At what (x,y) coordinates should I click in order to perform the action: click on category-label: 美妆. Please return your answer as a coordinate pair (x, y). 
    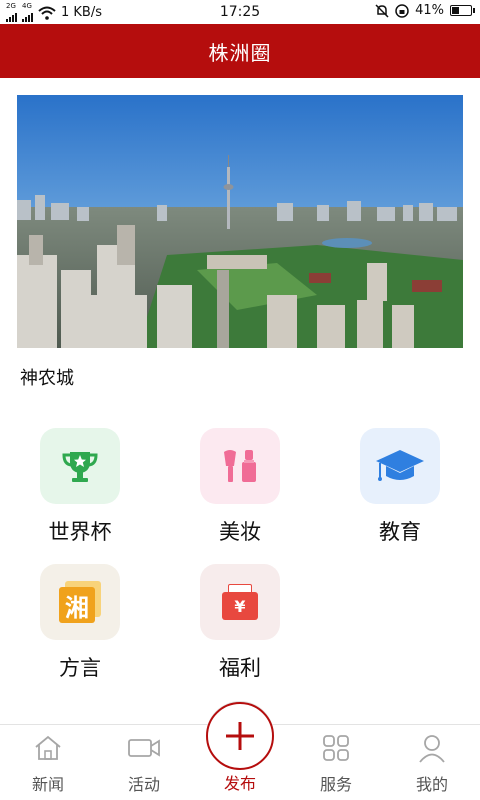
    Looking at the image, I should click on (240, 532).